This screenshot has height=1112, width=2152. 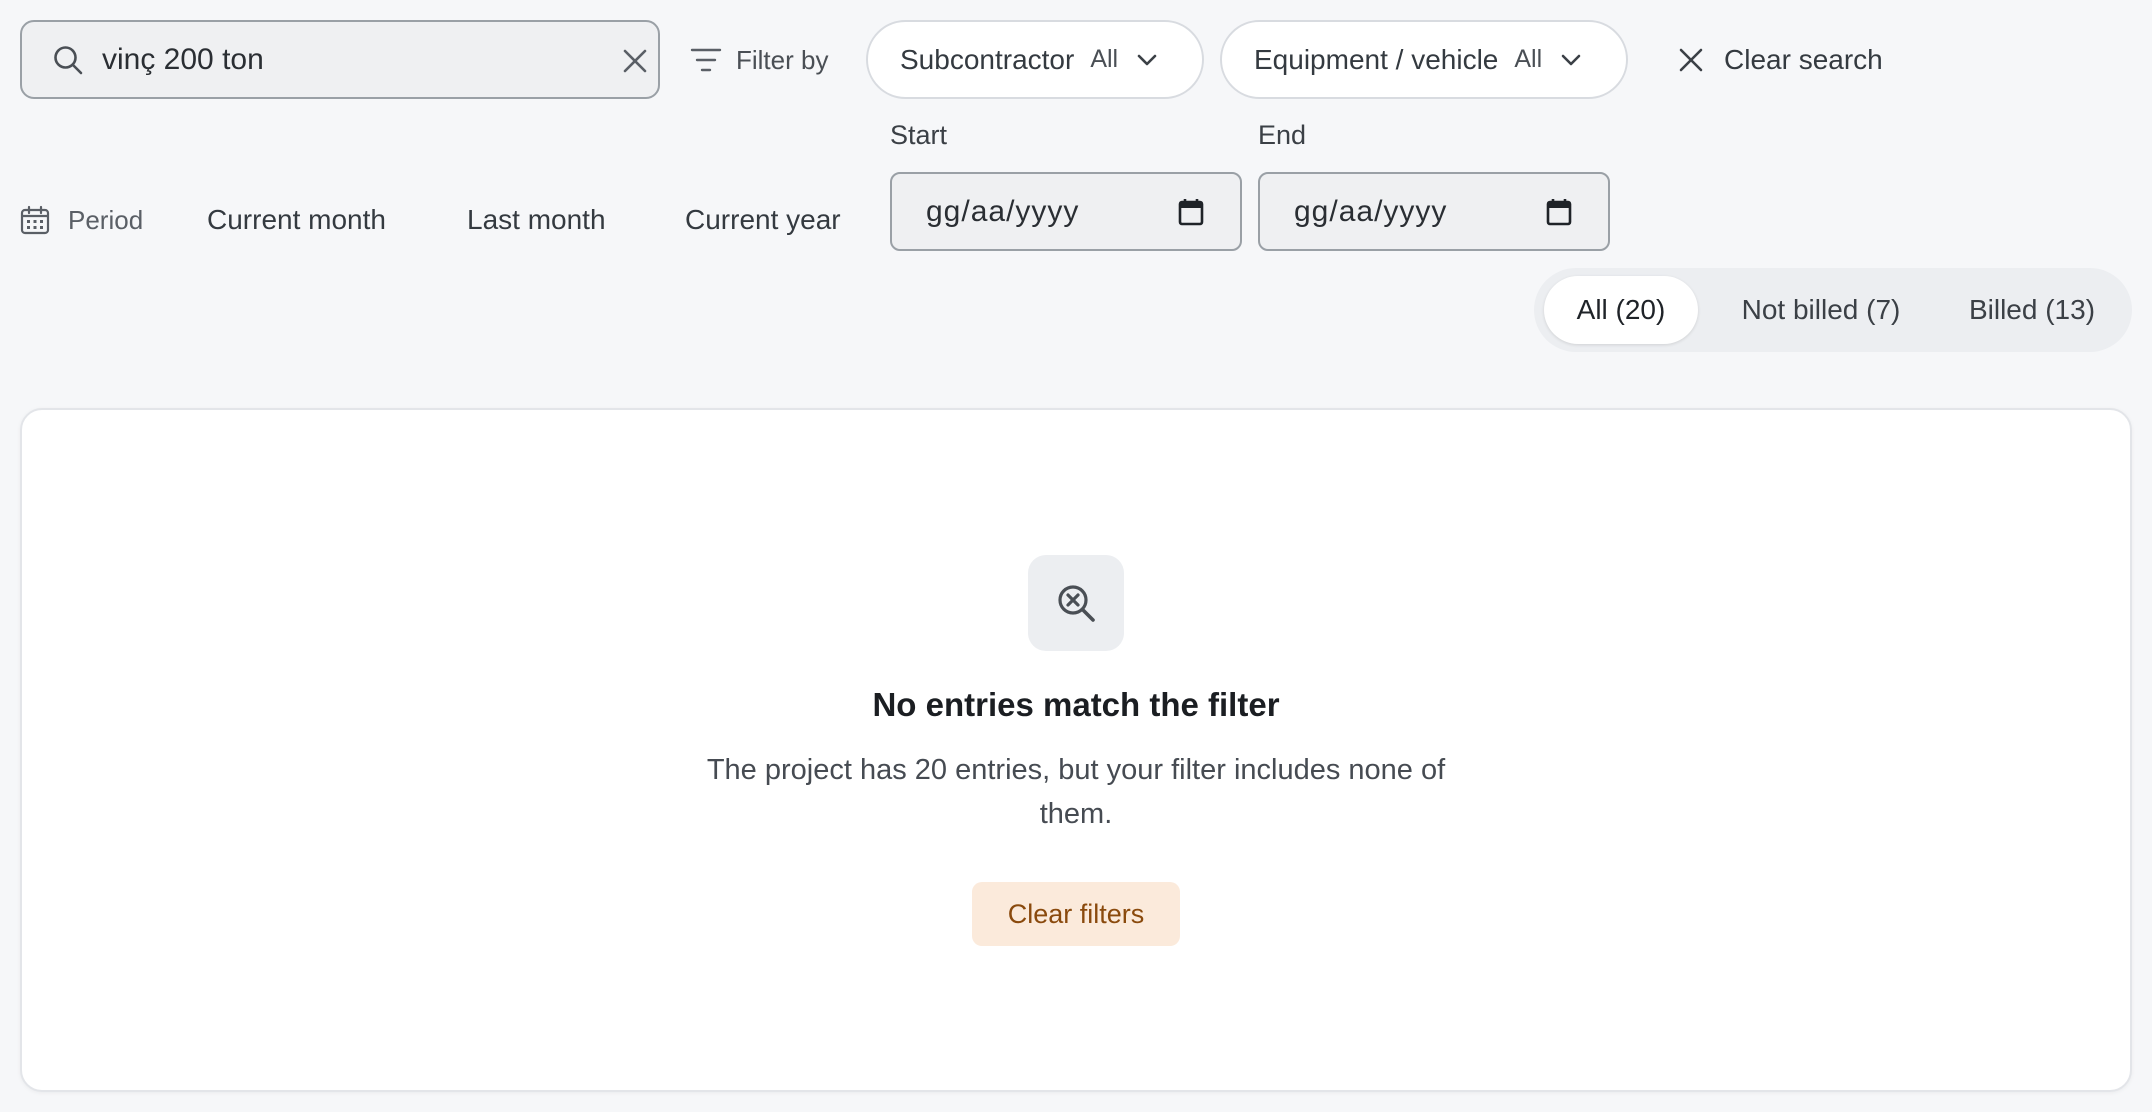 What do you see at coordinates (1076, 914) in the screenshot?
I see `clear-filters-button: Clear filters` at bounding box center [1076, 914].